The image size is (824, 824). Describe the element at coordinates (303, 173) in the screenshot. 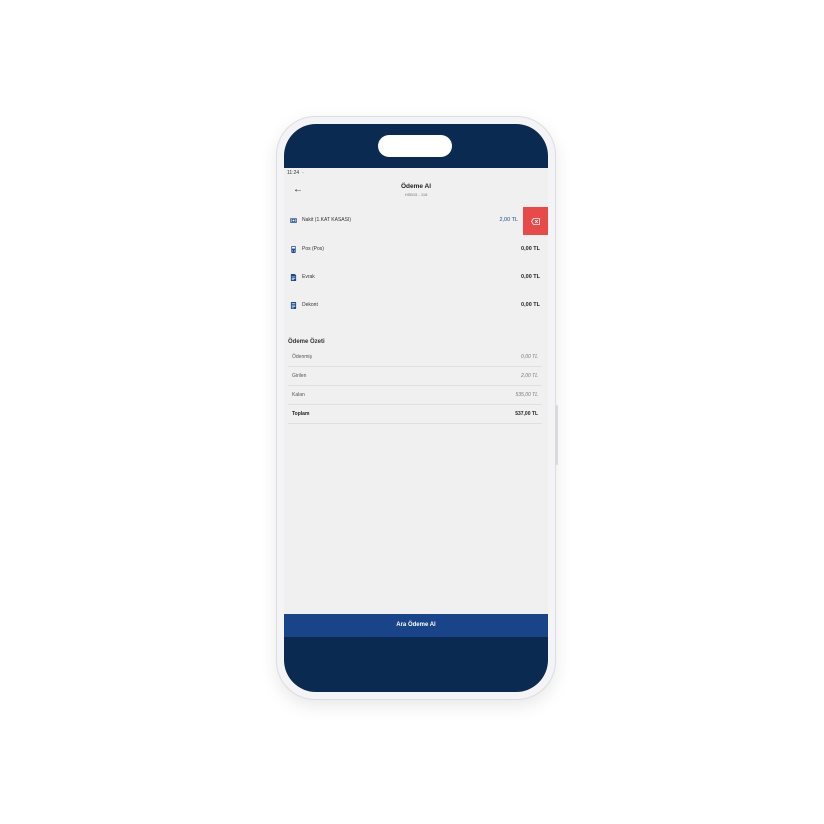

I see `status-indicator: ·` at that location.